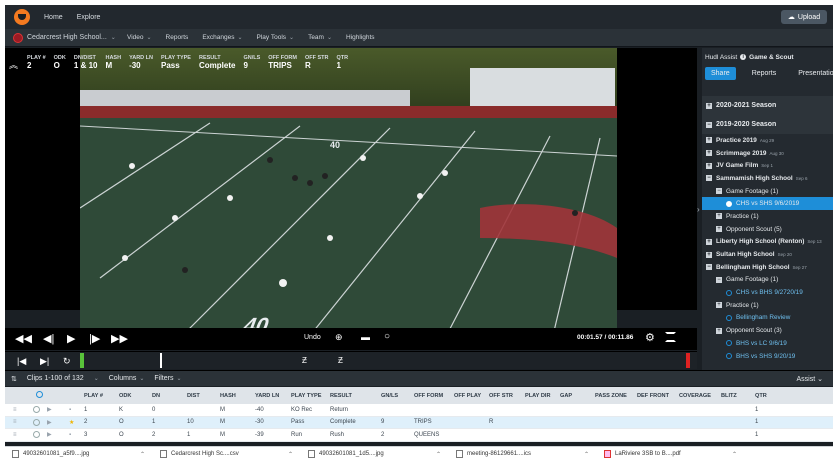 The width and height of the screenshot is (833, 461). What do you see at coordinates (276, 37) in the screenshot?
I see `menu-play-tools: Play Tools ⌄` at bounding box center [276, 37].